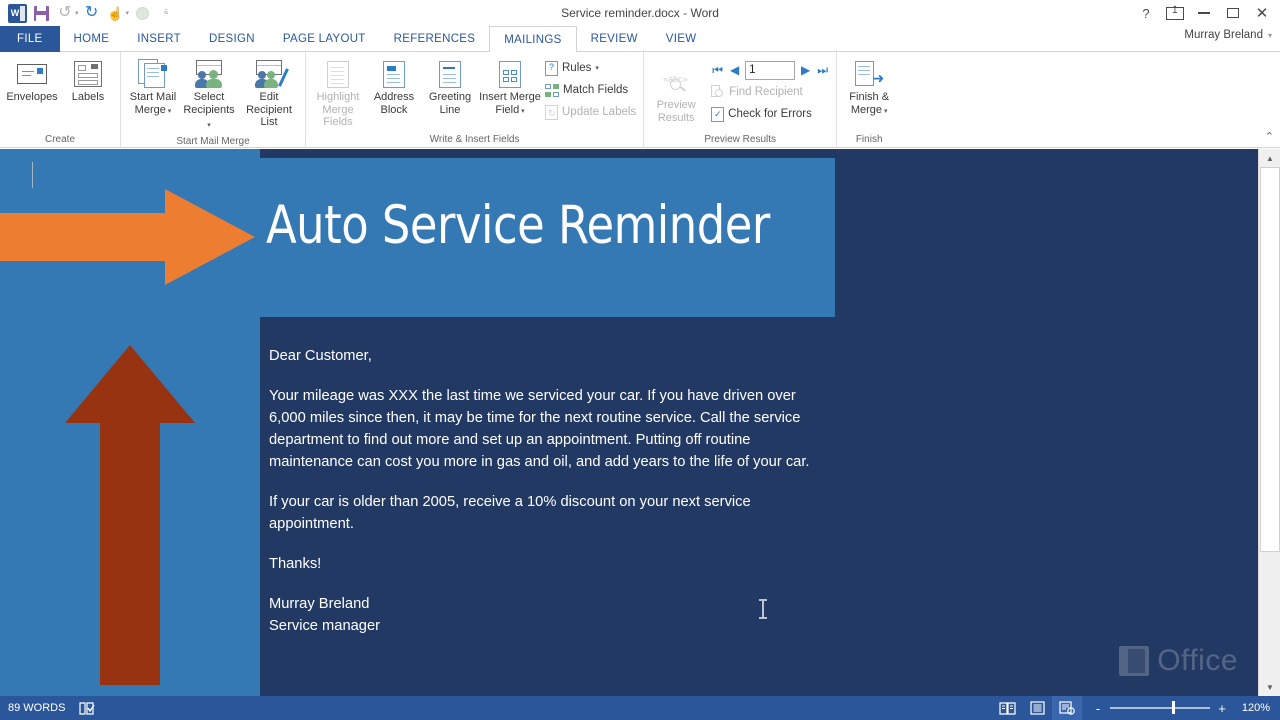 This screenshot has width=1280, height=720. Describe the element at coordinates (681, 39) in the screenshot. I see `tab-view: VIEW` at that location.